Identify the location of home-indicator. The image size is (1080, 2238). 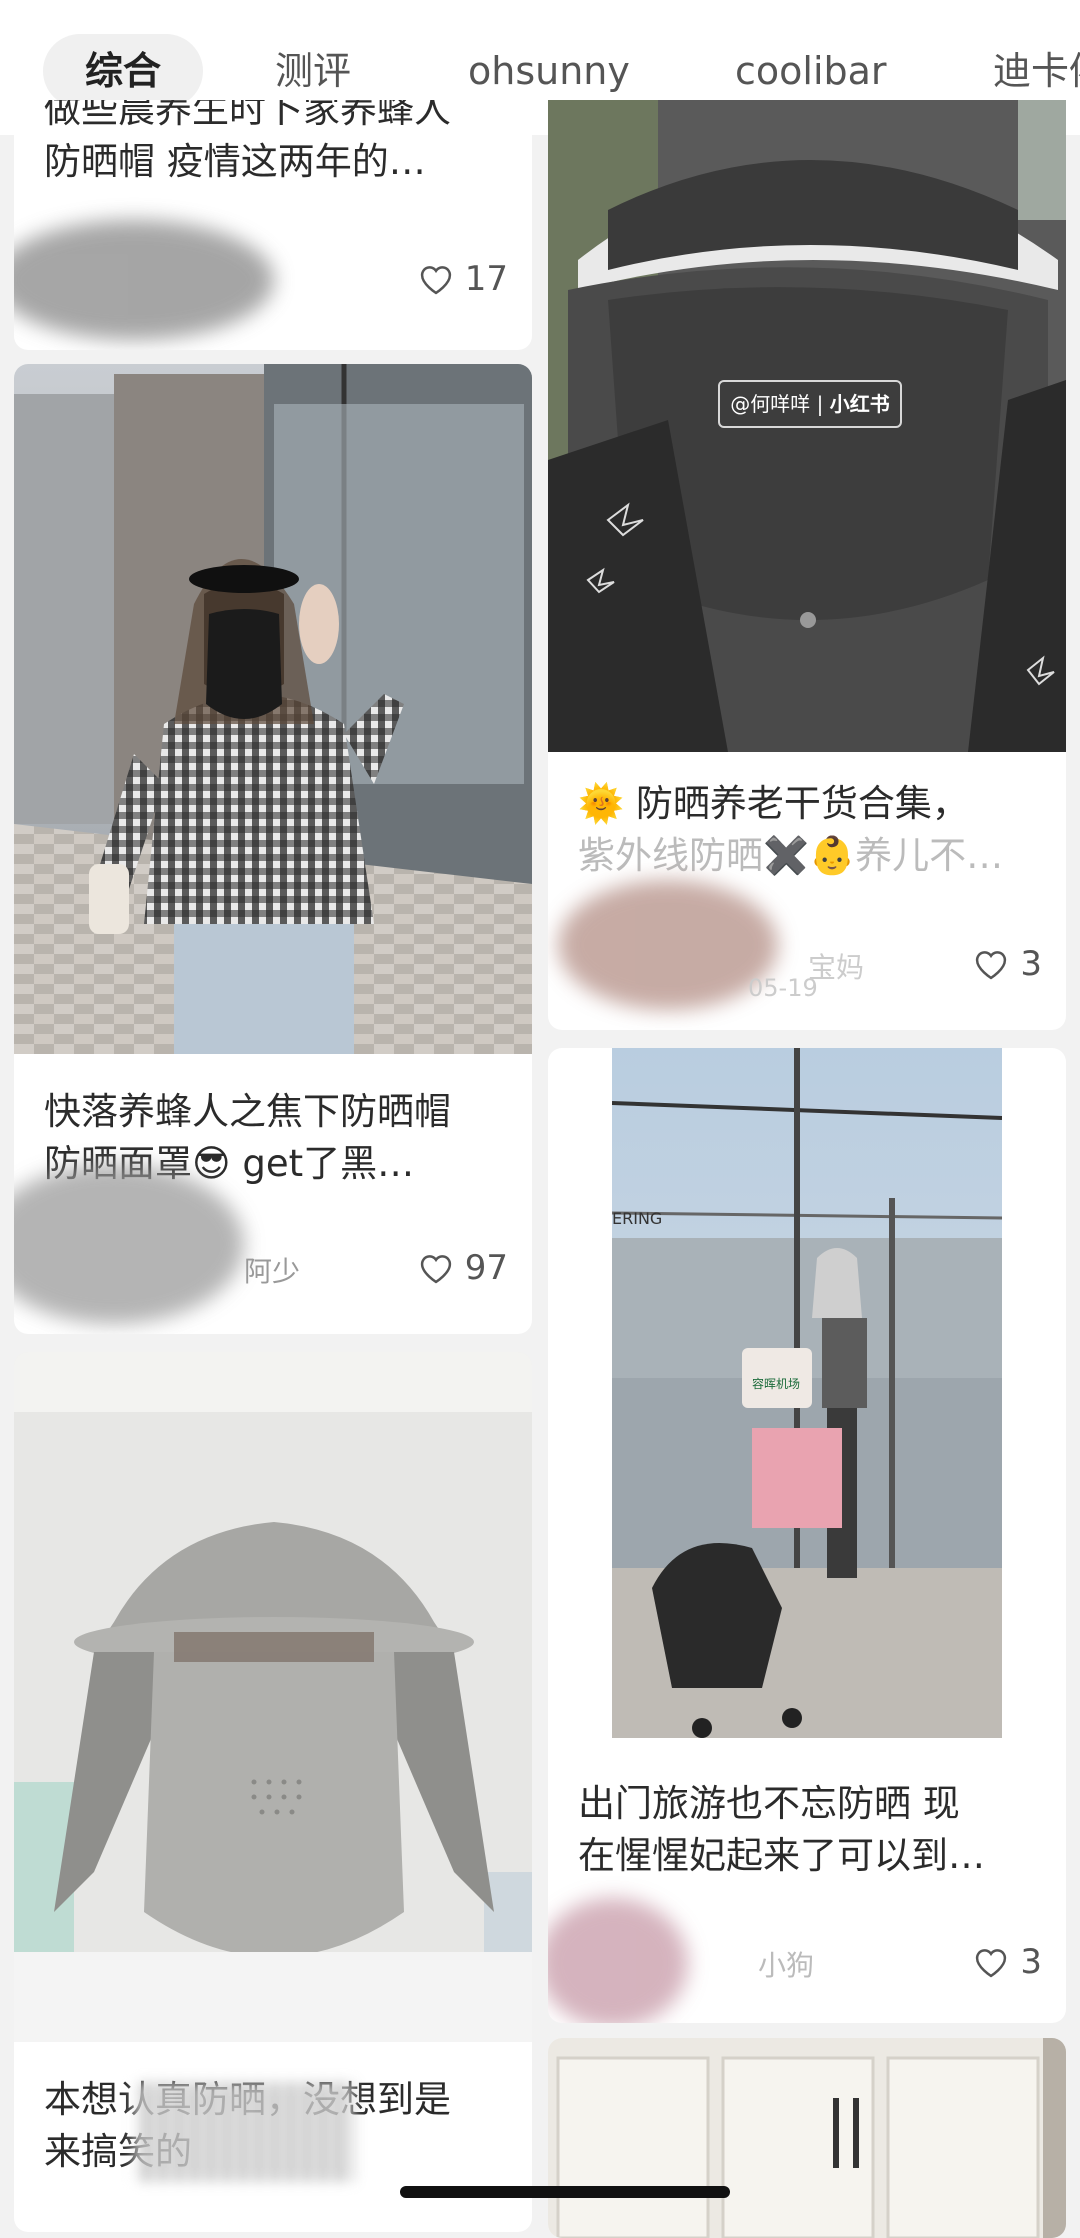
(565, 2192).